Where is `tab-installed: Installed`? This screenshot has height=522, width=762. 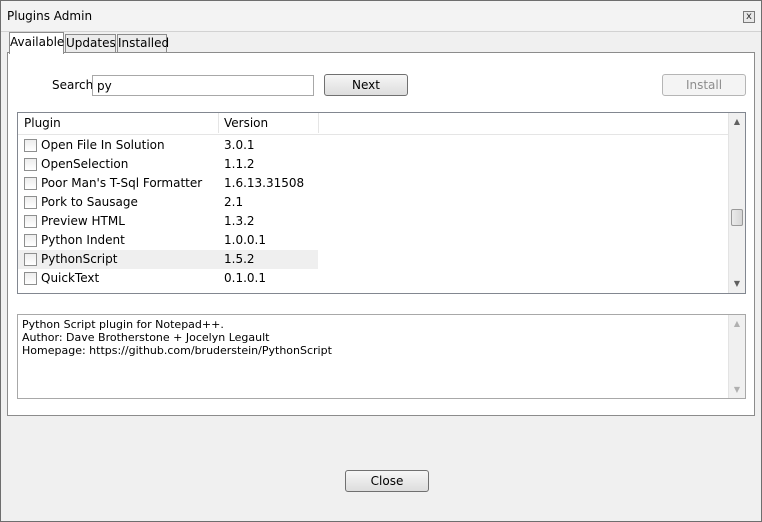
tab-installed: Installed is located at coordinates (143, 43).